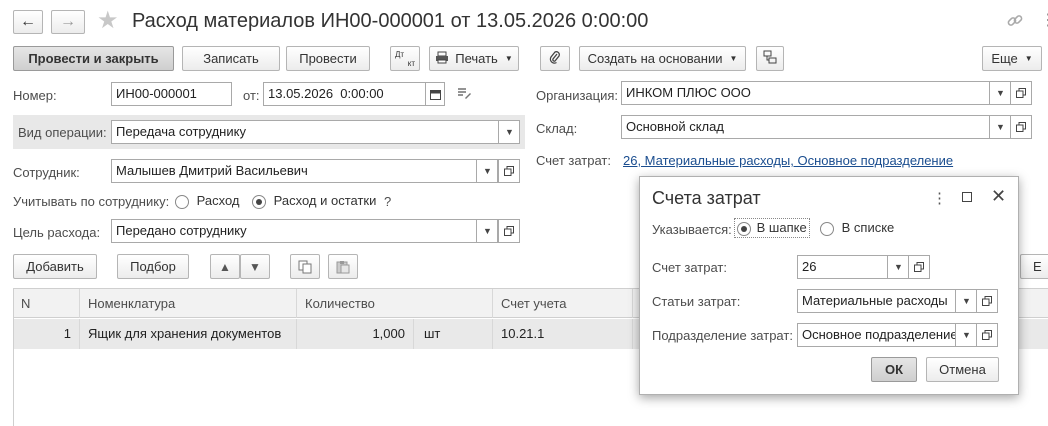  I want to click on dialog-title: Счета затрат, so click(706, 198).